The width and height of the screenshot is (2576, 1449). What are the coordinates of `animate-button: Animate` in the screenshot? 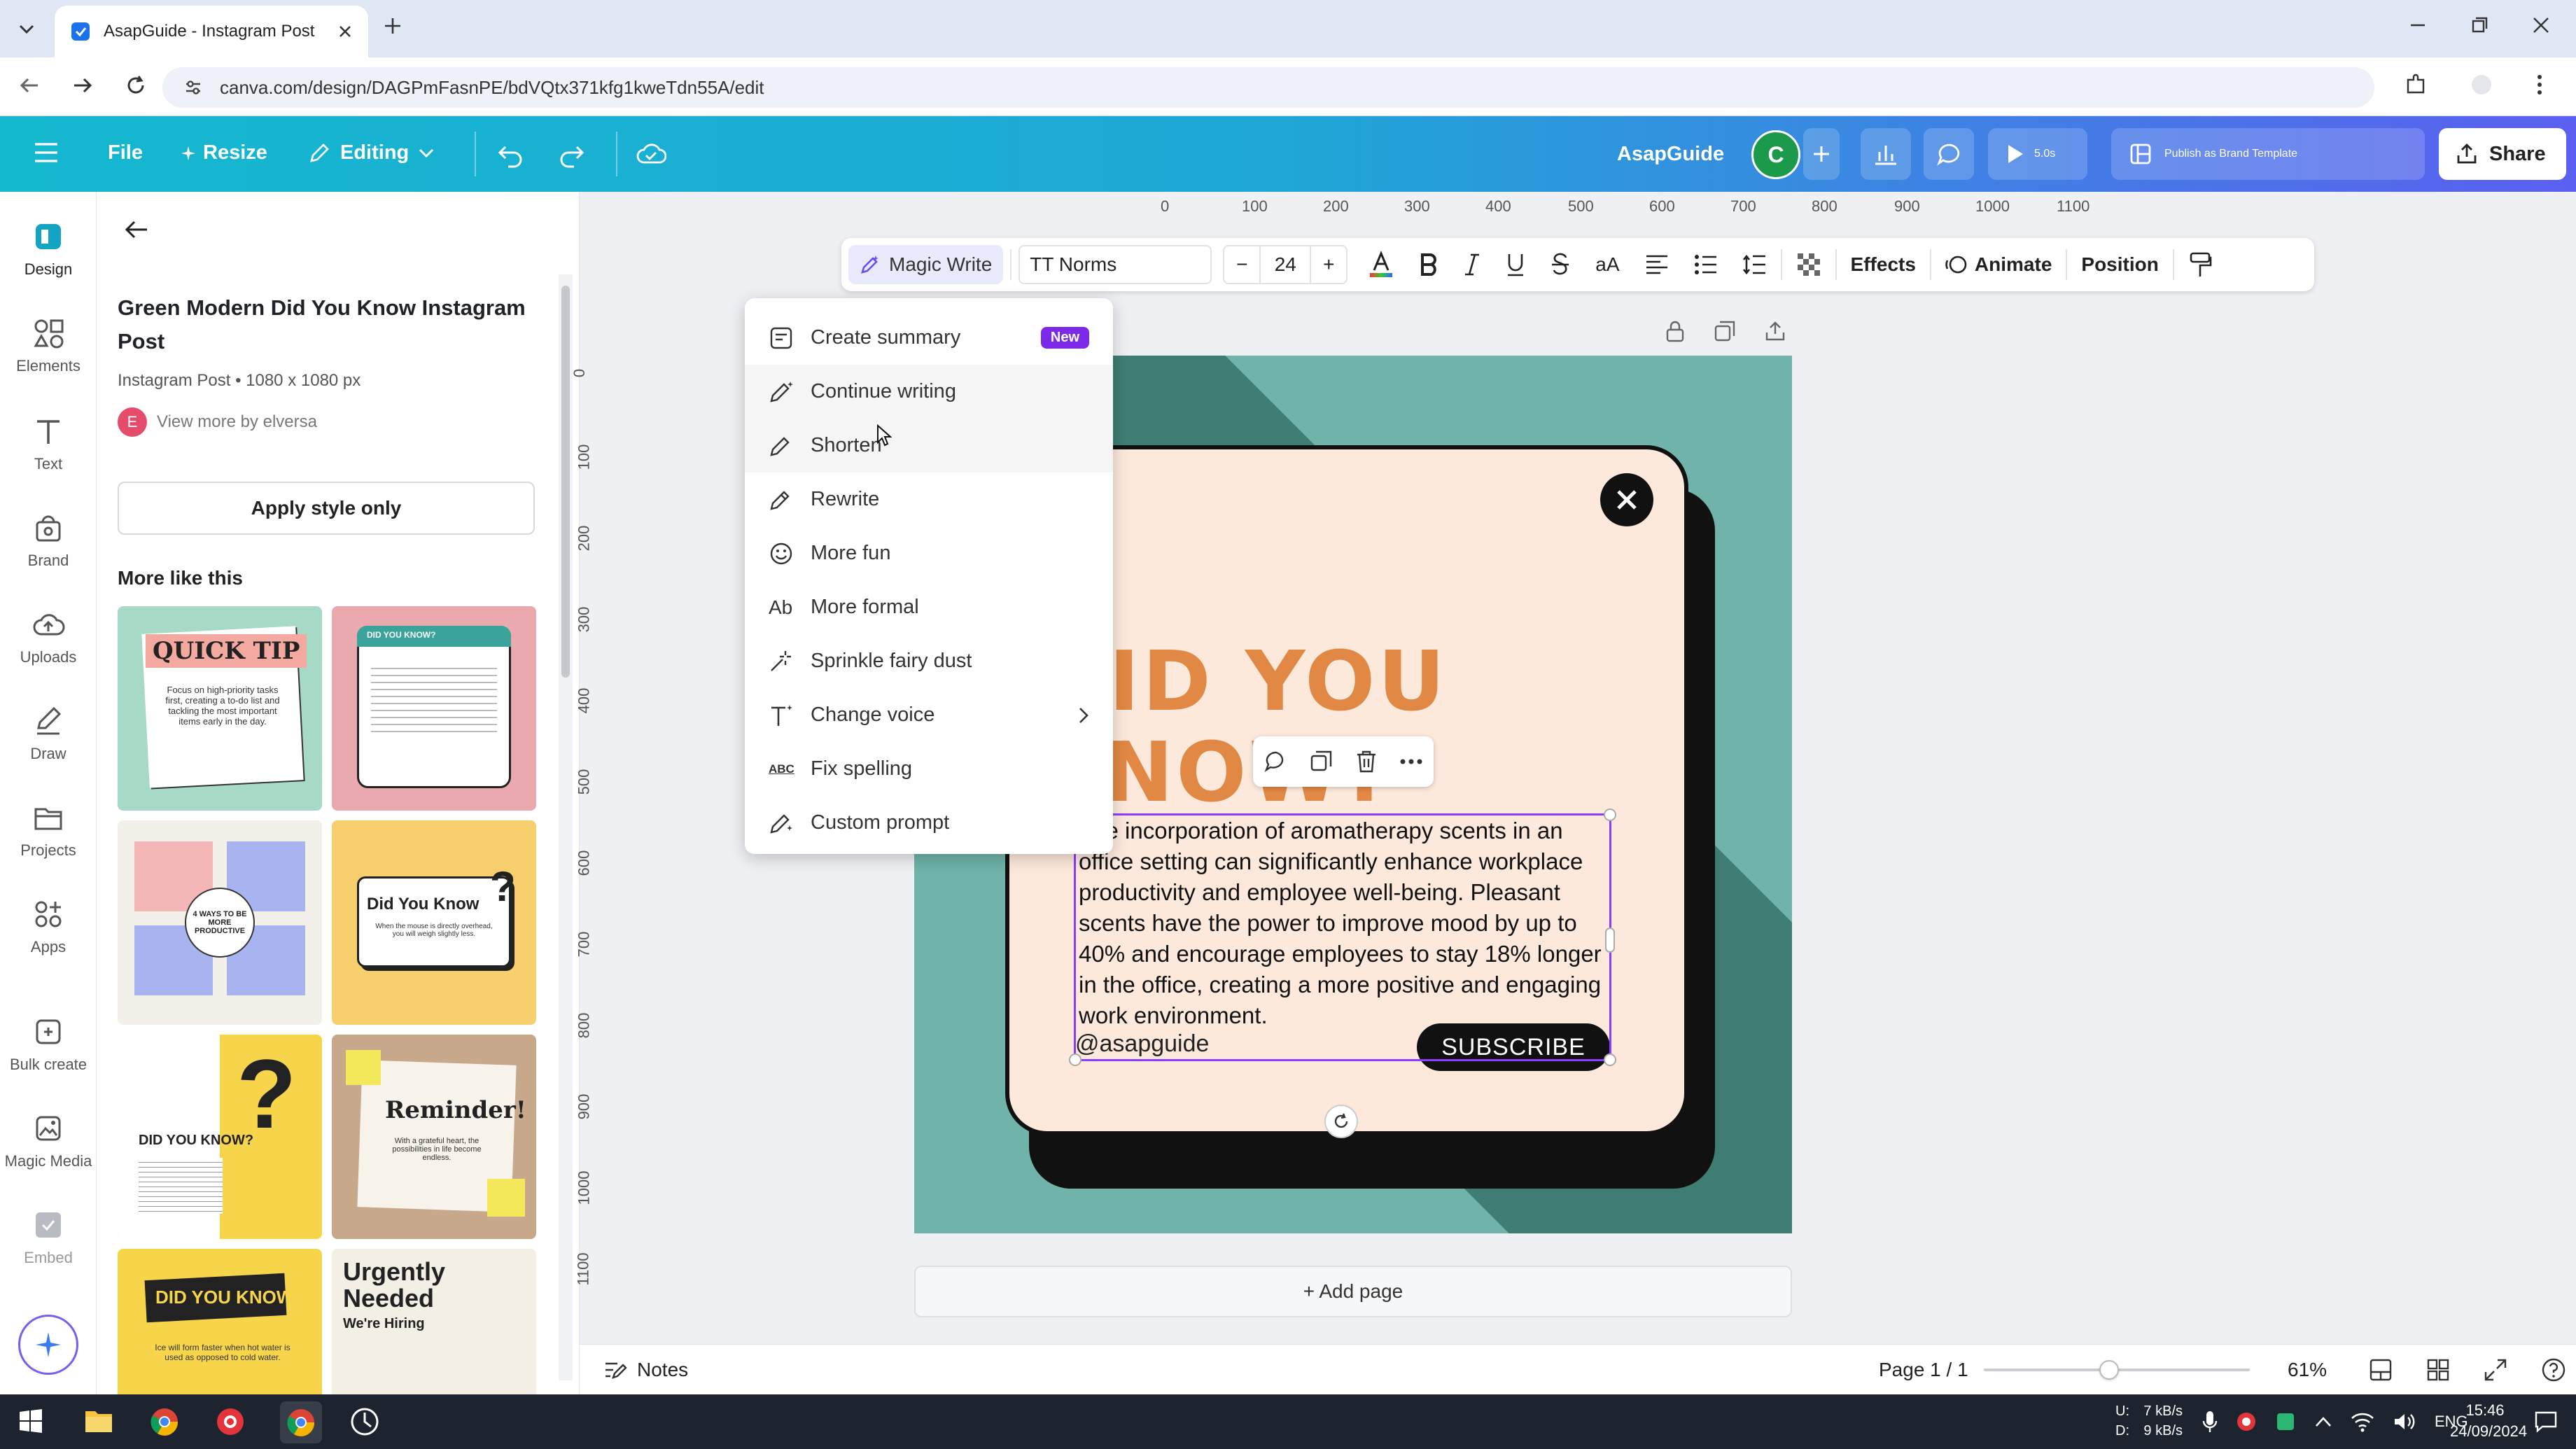 It's located at (1998, 264).